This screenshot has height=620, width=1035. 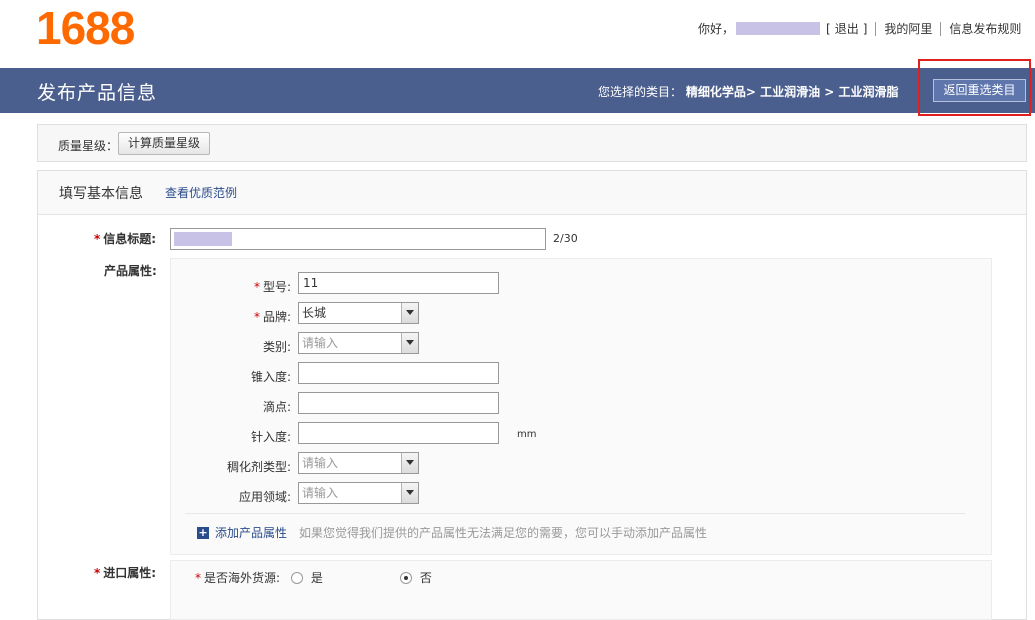 I want to click on title-redacted, so click(x=203, y=239).